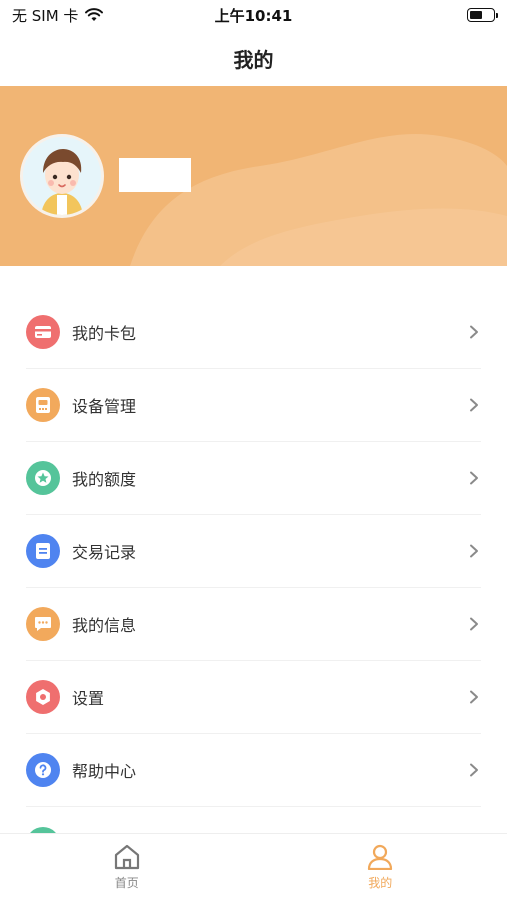  I want to click on battery-icon, so click(482, 15).